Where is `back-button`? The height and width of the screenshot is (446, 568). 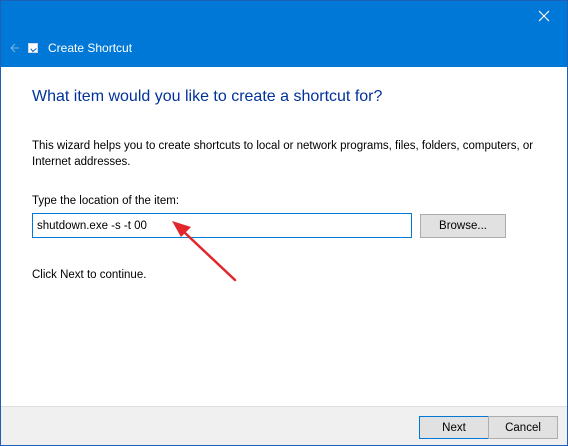
back-button is located at coordinates (15, 48).